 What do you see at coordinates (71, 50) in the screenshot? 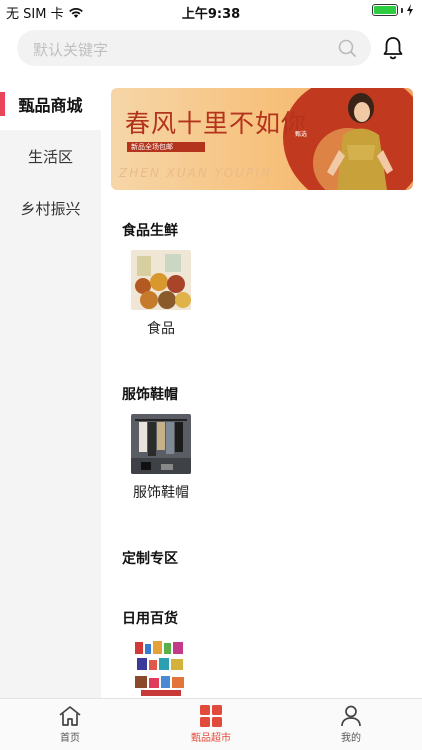
I see `search-placeholder: 默认关键字` at bounding box center [71, 50].